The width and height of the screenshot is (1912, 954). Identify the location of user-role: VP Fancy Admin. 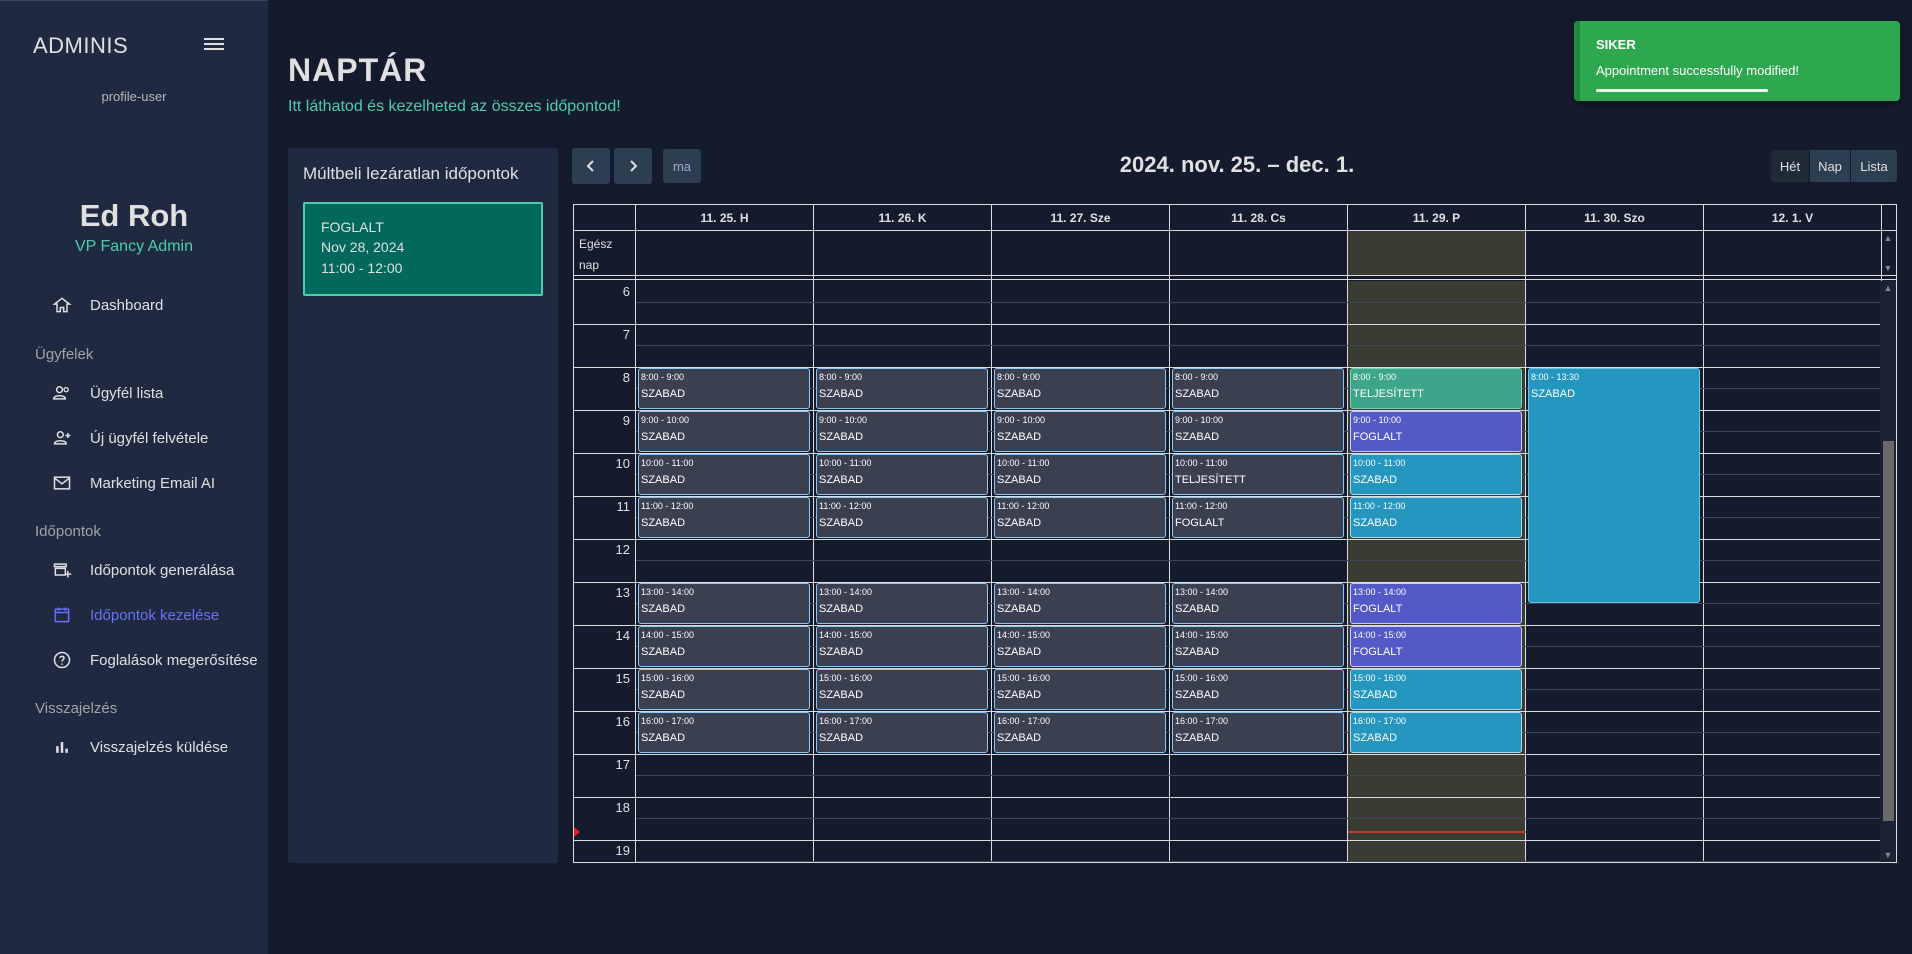
(134, 246).